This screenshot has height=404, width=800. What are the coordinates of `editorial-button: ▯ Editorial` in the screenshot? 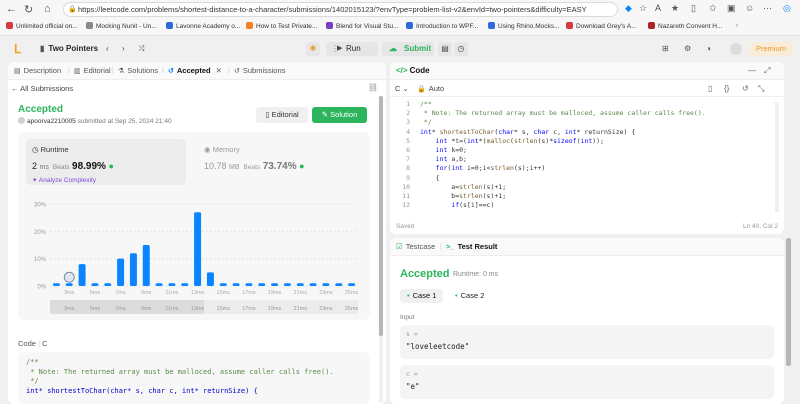 It's located at (282, 115).